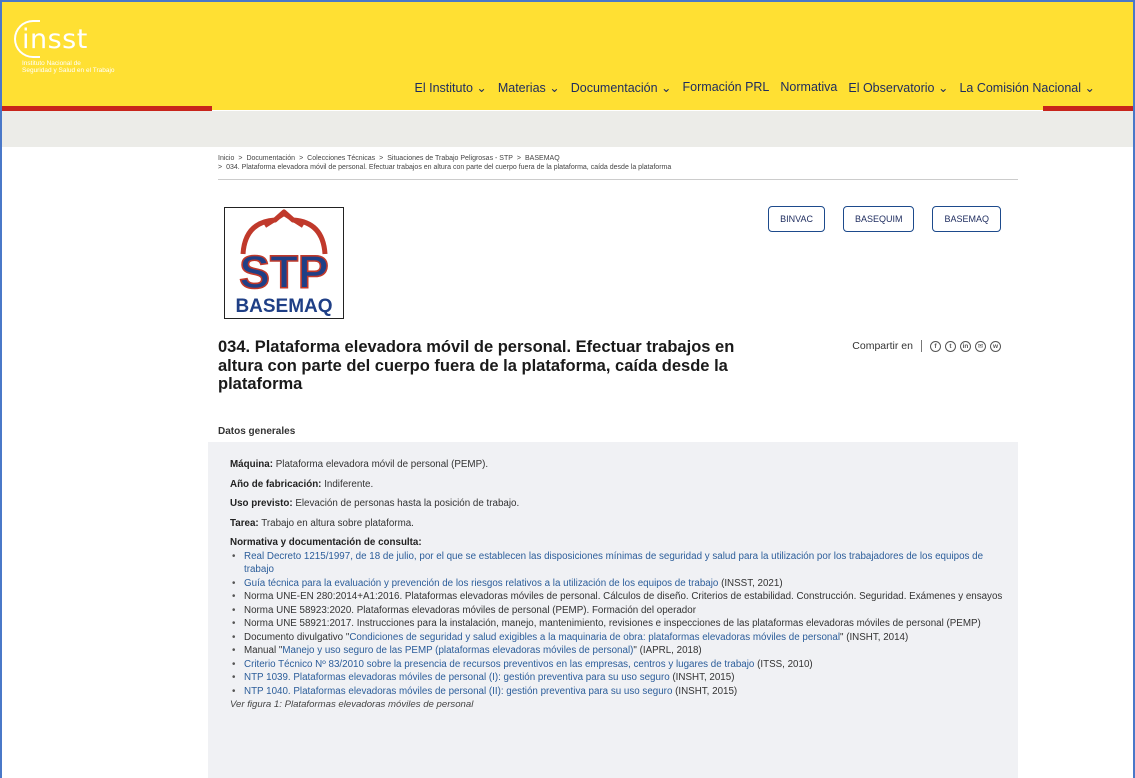 The width and height of the screenshot is (1135, 778). I want to click on database-links: BINVAC BASEQUIM BASEMAQ, so click(884, 219).